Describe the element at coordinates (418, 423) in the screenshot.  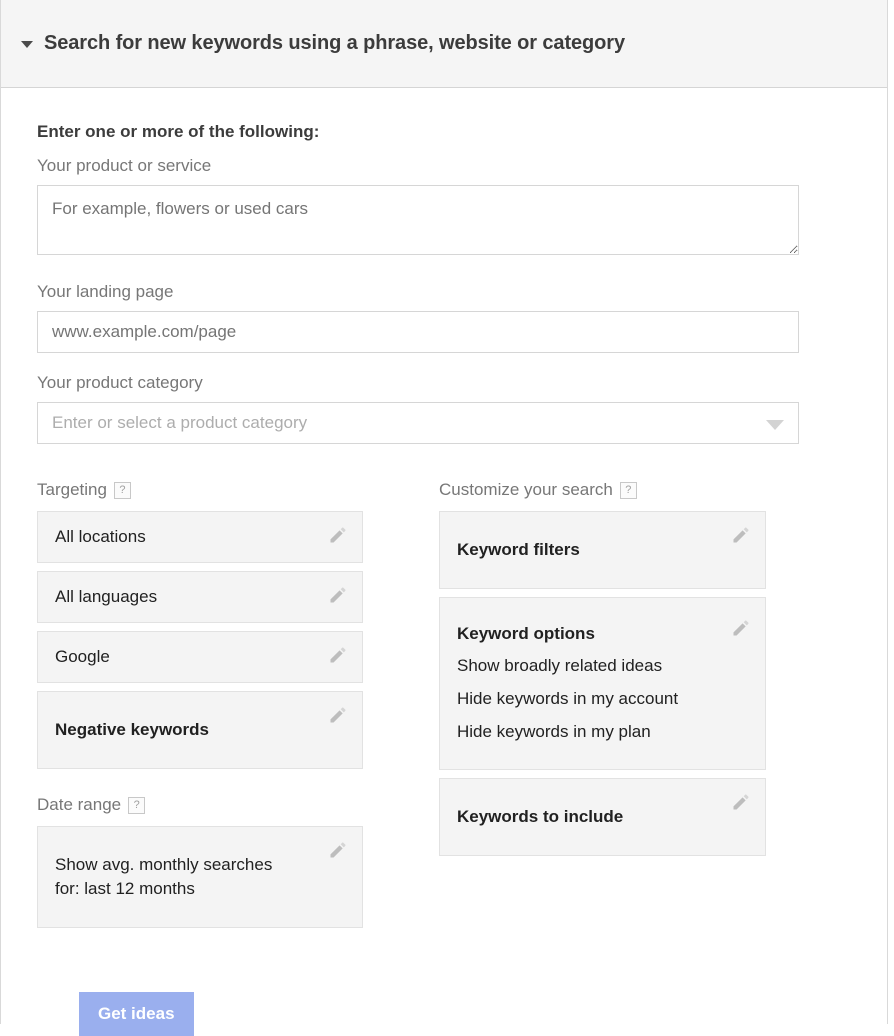
I see `product-category-select: Enter or select a product category` at that location.